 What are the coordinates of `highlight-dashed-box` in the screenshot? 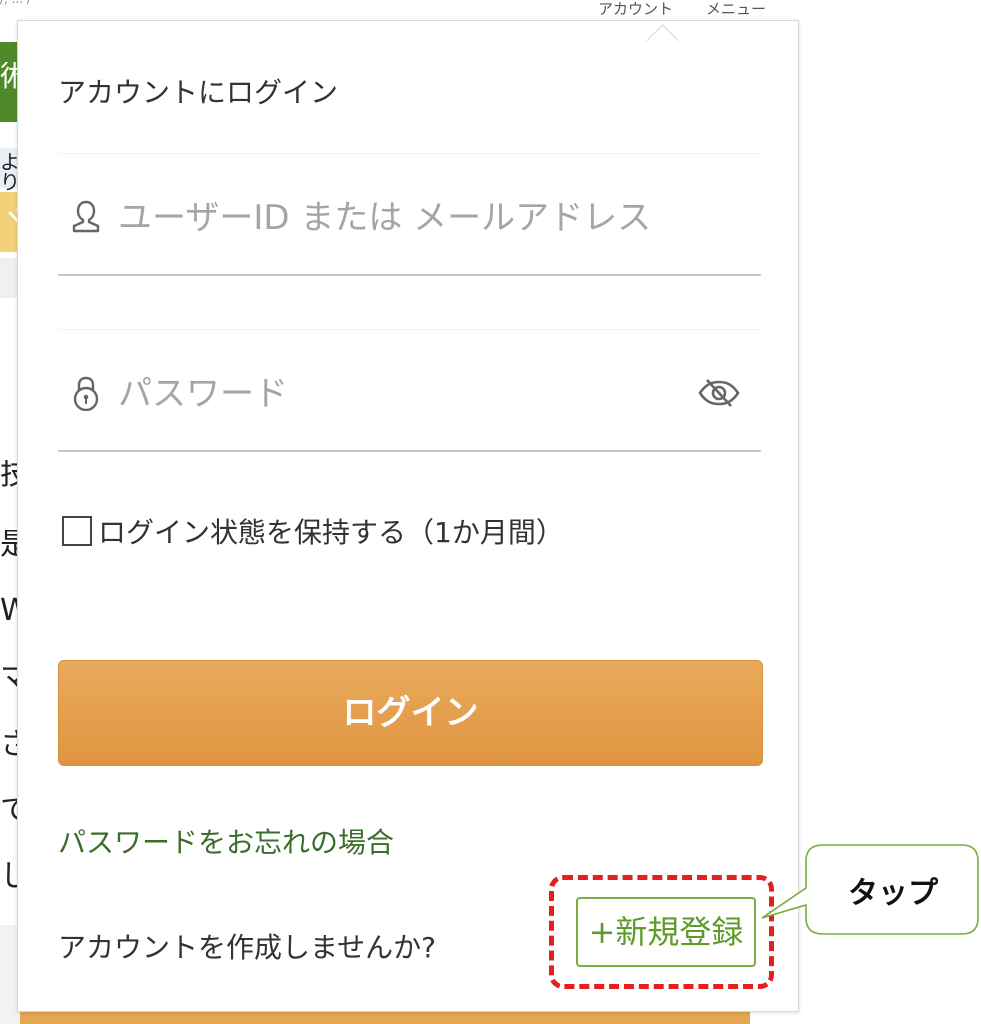 It's located at (661, 932).